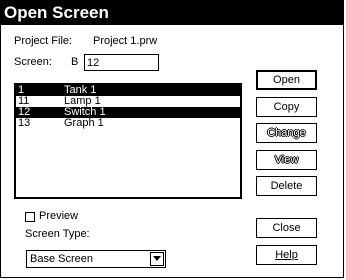 This screenshot has width=346, height=280. I want to click on view-button-label: View, so click(286, 160).